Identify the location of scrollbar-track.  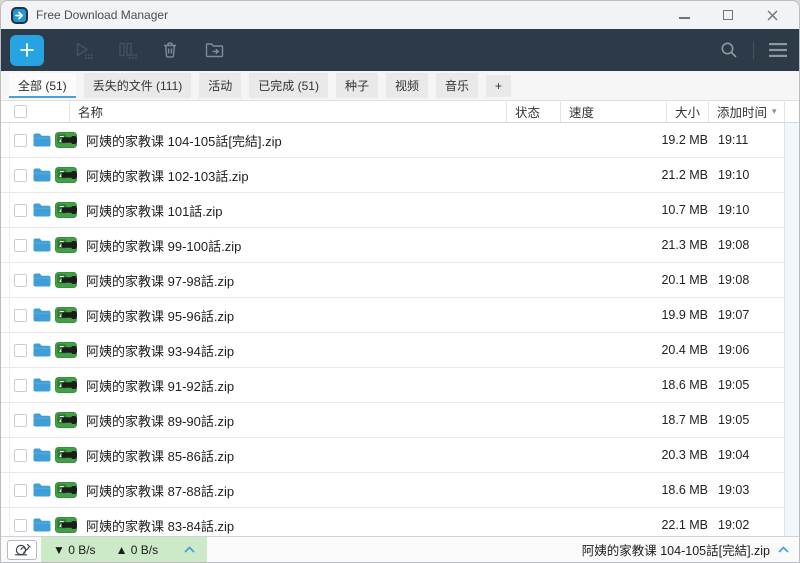
(791, 329).